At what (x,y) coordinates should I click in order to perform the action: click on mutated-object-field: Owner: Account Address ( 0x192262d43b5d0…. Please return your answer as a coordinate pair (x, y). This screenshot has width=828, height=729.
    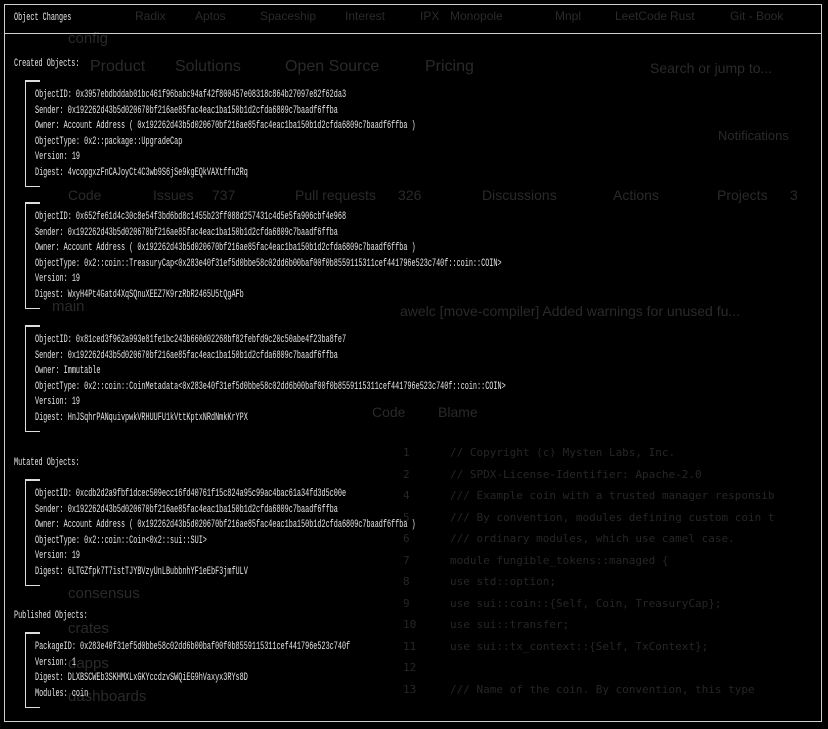
    Looking at the image, I should click on (225, 525).